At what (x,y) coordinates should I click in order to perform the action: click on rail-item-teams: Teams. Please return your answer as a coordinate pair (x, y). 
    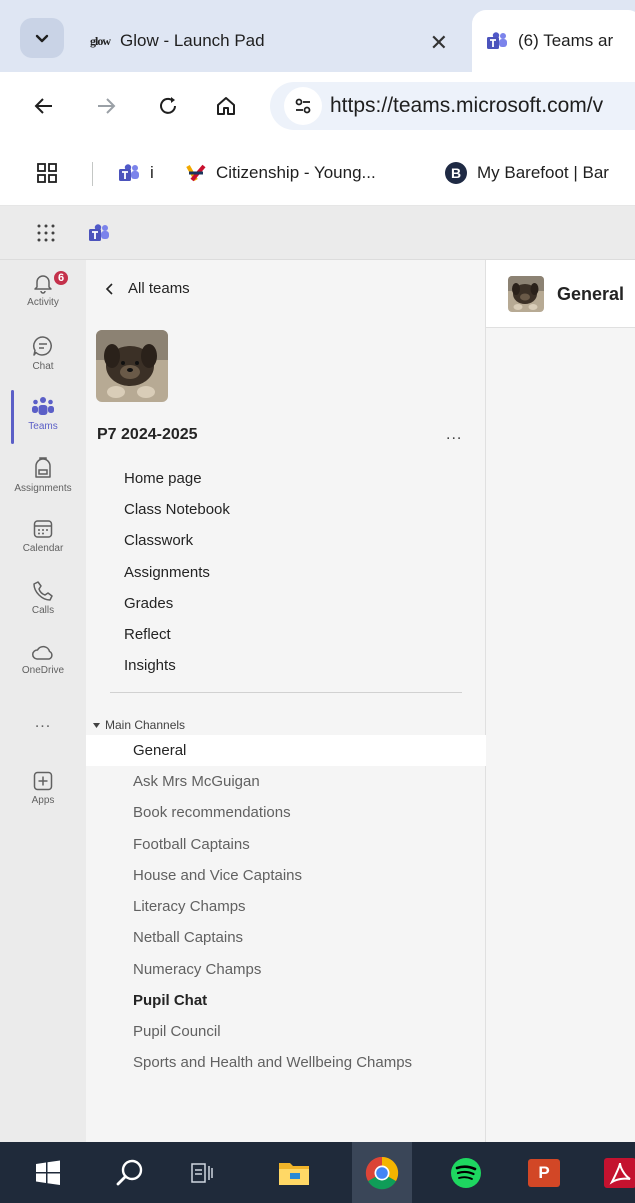
    Looking at the image, I should click on (43, 414).